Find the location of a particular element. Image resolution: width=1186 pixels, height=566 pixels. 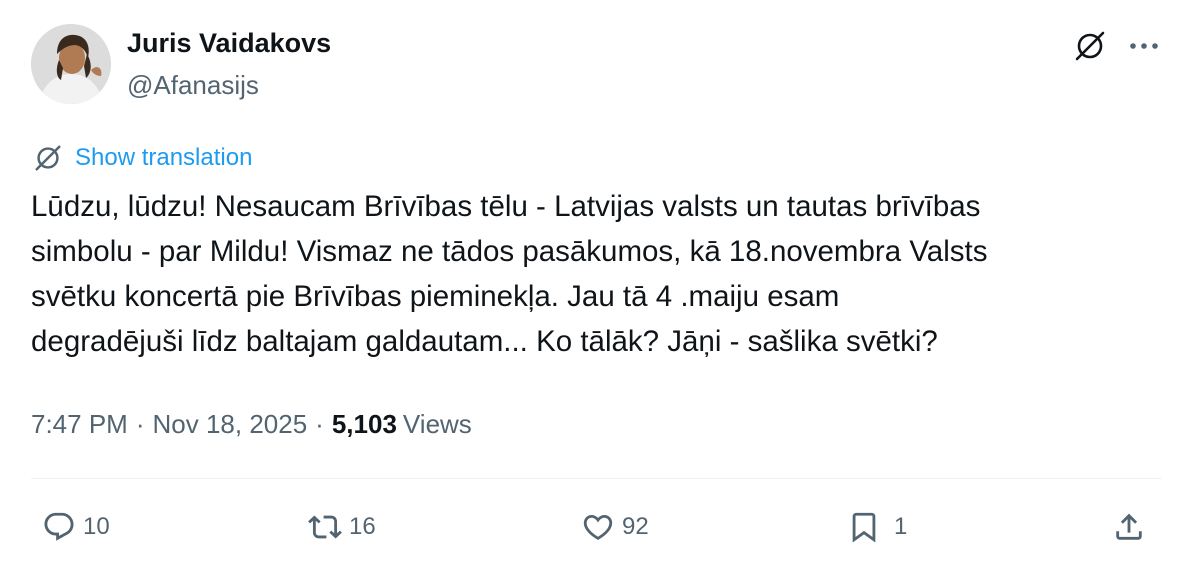

bookmark-icon is located at coordinates (864, 527).